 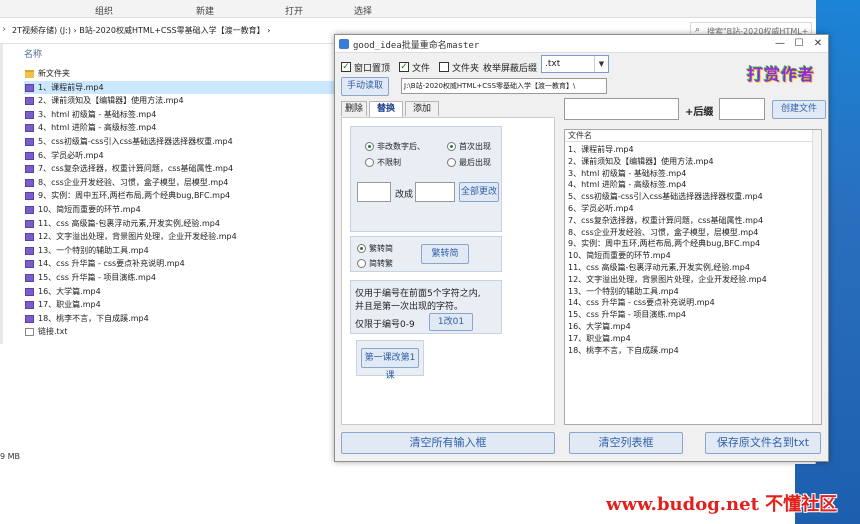 What do you see at coordinates (448, 443) in the screenshot?
I see `clear-inputs-button: 清空所有输入框` at bounding box center [448, 443].